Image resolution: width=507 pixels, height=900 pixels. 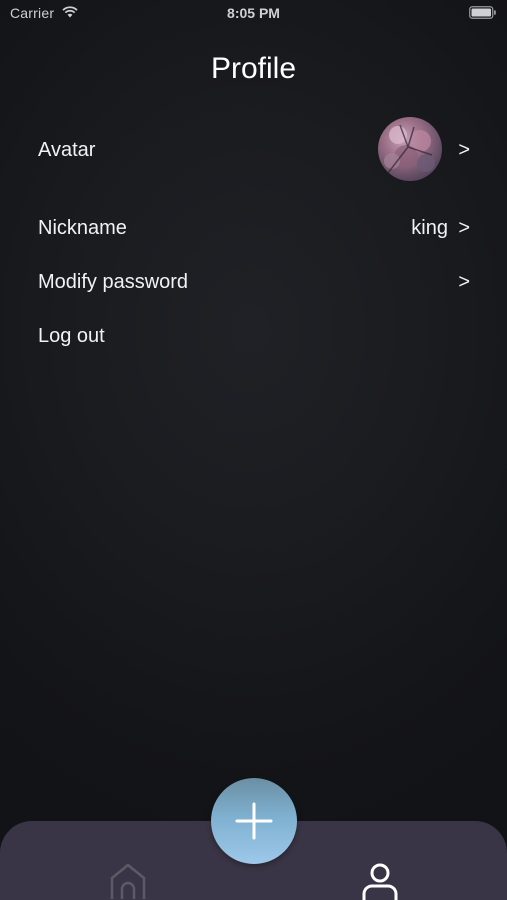 I want to click on nickname-row: Nickname king >, so click(x=255, y=230).